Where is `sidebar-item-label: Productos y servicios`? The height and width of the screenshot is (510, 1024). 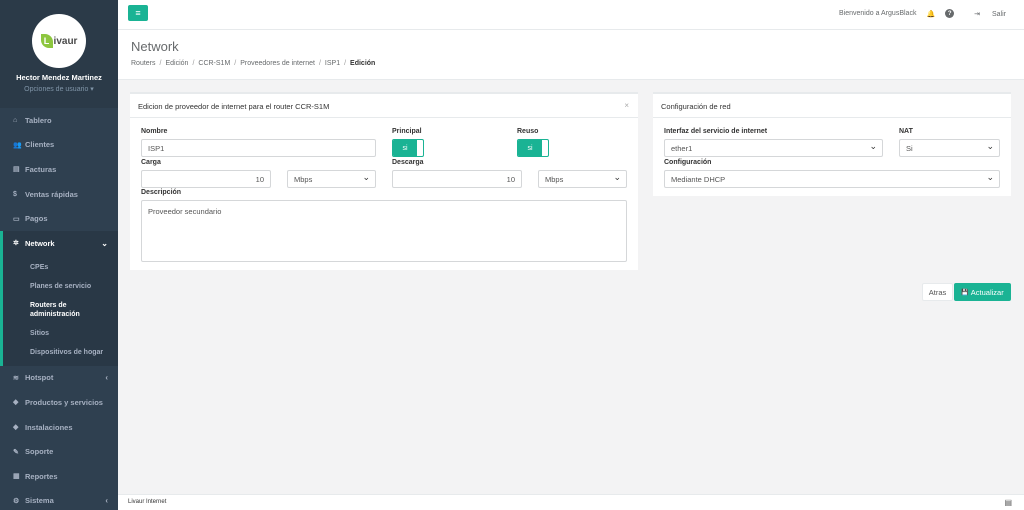 sidebar-item-label: Productos y servicios is located at coordinates (64, 402).